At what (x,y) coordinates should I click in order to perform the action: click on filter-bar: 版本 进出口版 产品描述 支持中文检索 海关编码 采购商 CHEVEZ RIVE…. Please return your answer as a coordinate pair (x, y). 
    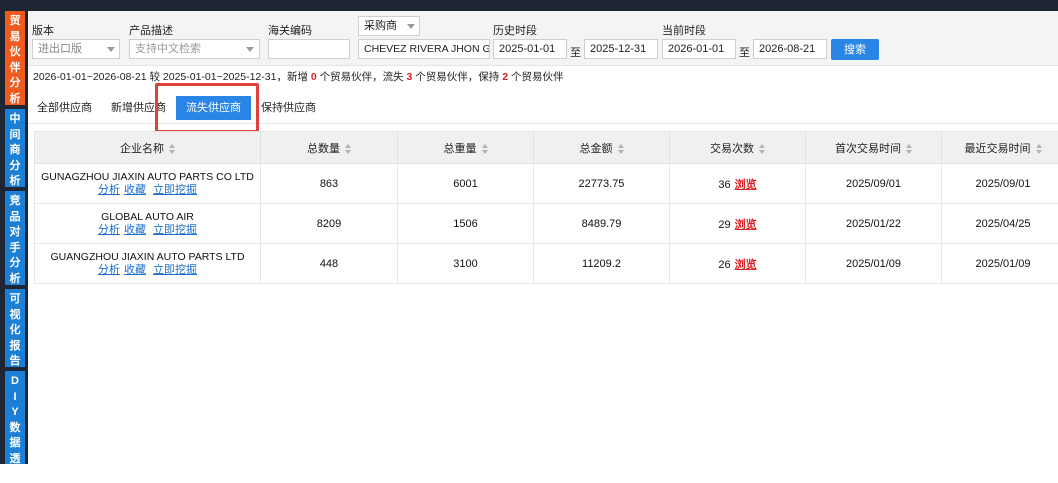
    Looking at the image, I should click on (543, 38).